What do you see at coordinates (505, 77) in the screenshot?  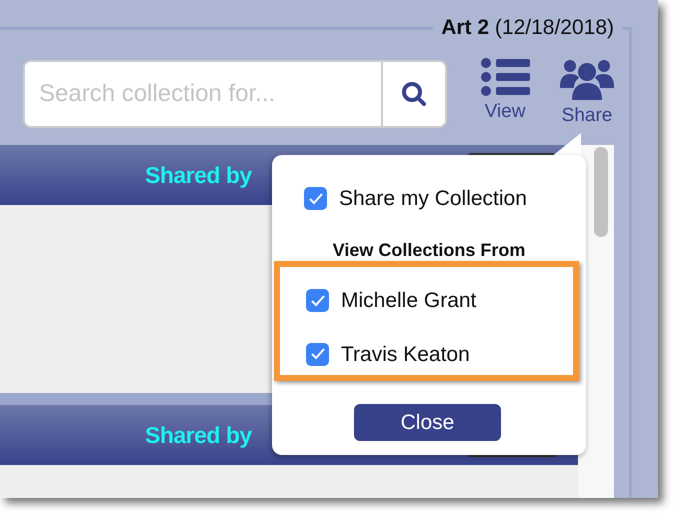 I see `list-icon` at bounding box center [505, 77].